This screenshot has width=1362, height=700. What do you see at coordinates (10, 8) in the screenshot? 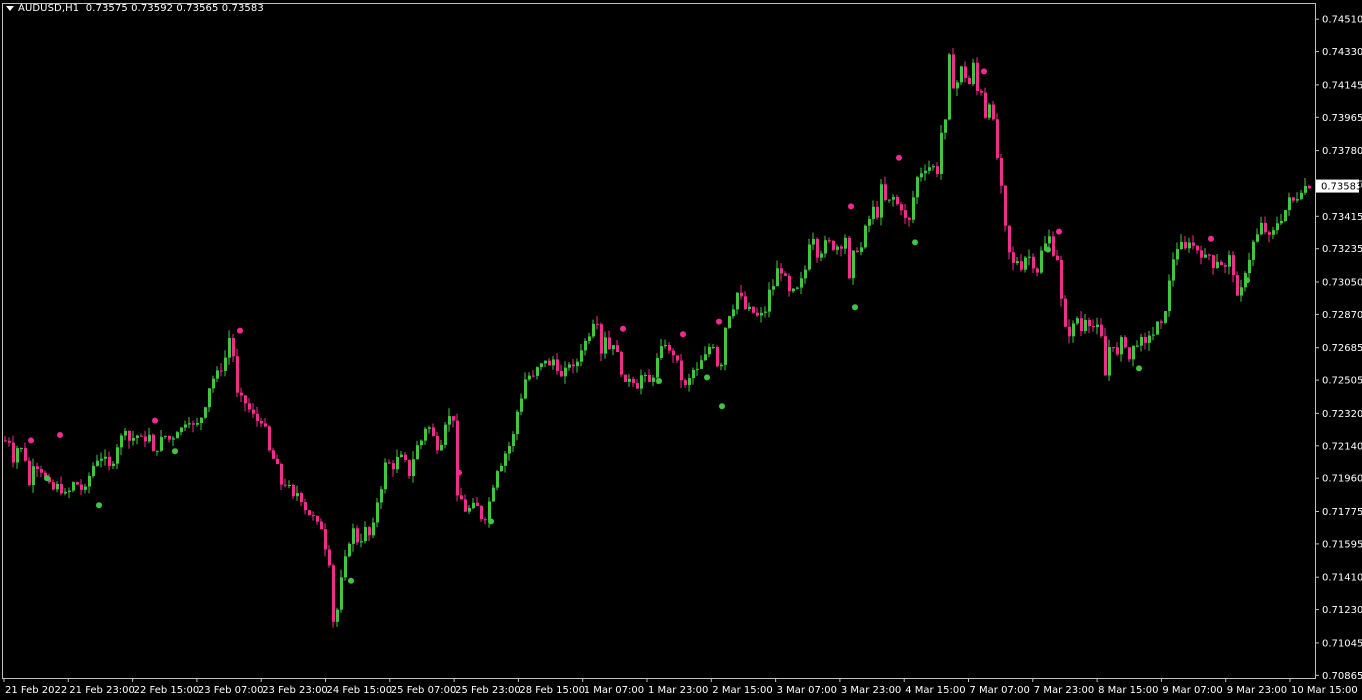
I see `triangle-down-icon` at bounding box center [10, 8].